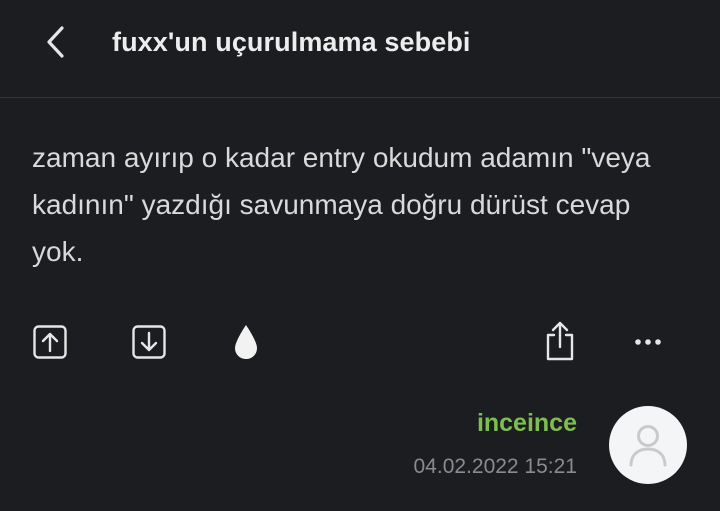 This screenshot has height=511, width=720. I want to click on more-button, so click(648, 342).